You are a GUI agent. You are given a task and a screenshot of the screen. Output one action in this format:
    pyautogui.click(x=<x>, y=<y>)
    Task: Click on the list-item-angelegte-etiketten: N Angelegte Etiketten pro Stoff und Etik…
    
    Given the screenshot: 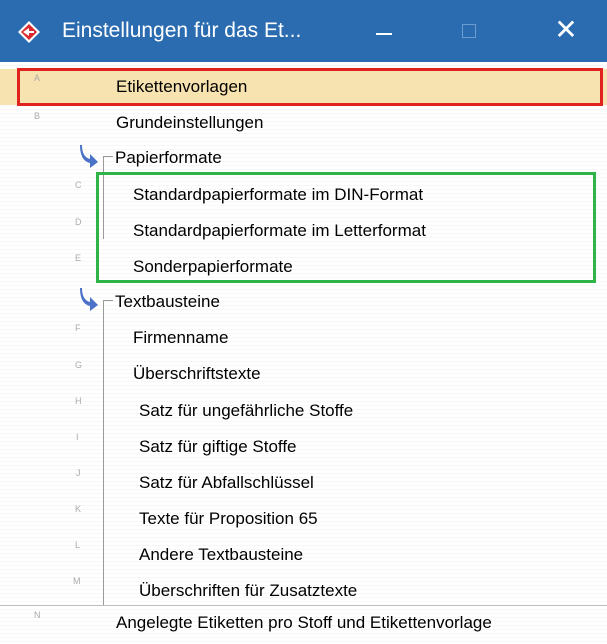 What is the action you would take?
    pyautogui.click(x=303, y=625)
    